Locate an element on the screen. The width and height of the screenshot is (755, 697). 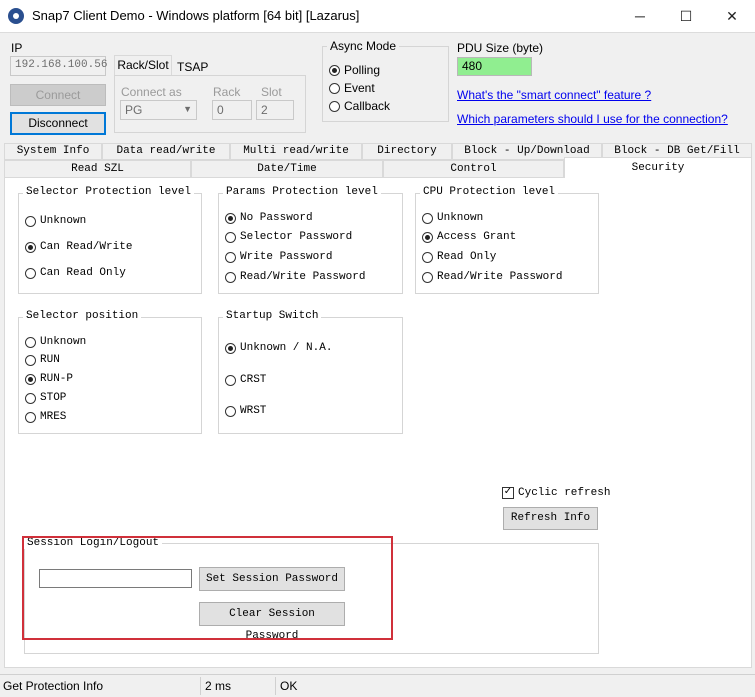
startup-switch-label: Startup Switch is located at coordinates (272, 316).